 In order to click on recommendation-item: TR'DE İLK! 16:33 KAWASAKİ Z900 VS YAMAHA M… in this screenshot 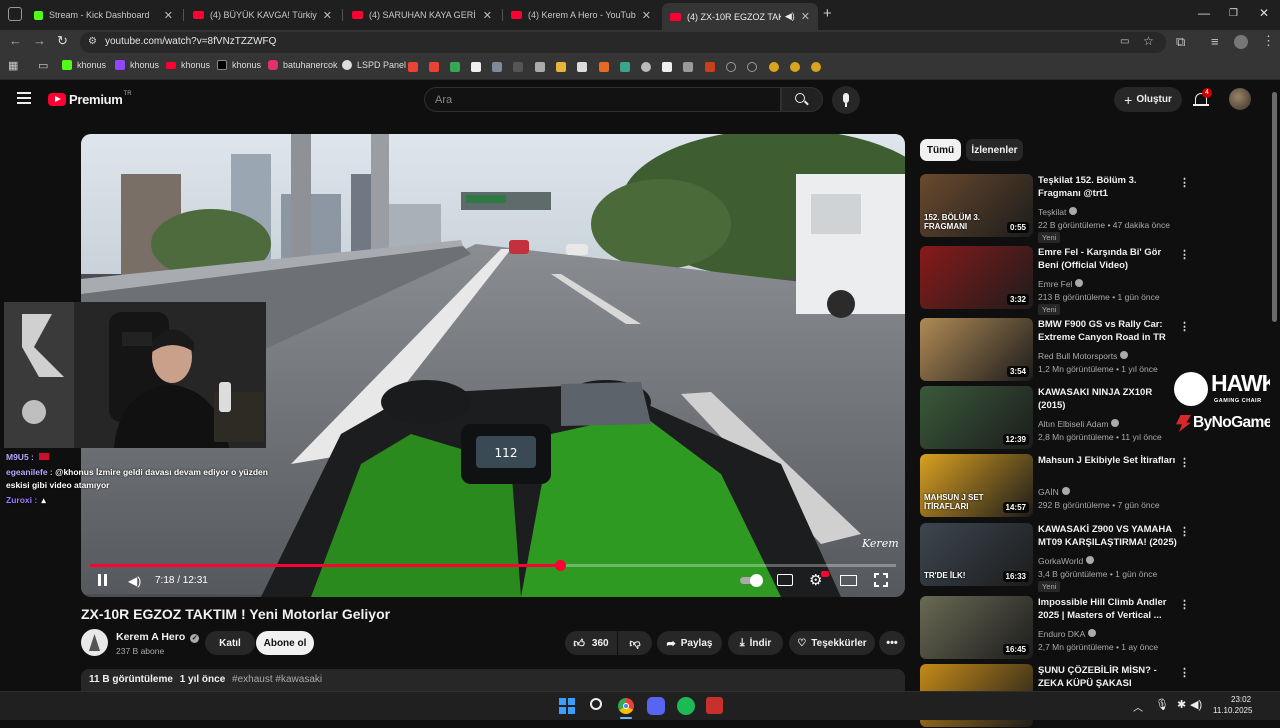, I will do `click(1056, 557)`.